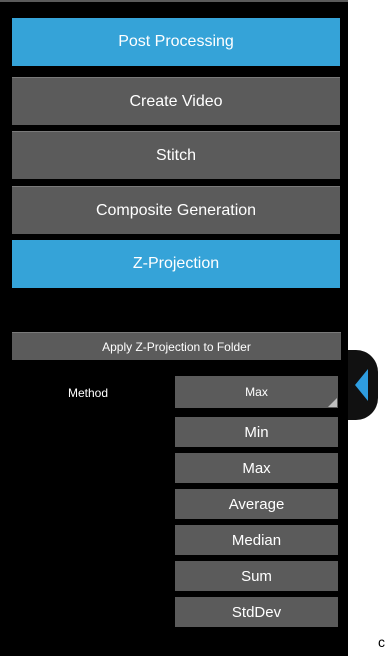  What do you see at coordinates (176, 155) in the screenshot?
I see `stitch-button: Stitch` at bounding box center [176, 155].